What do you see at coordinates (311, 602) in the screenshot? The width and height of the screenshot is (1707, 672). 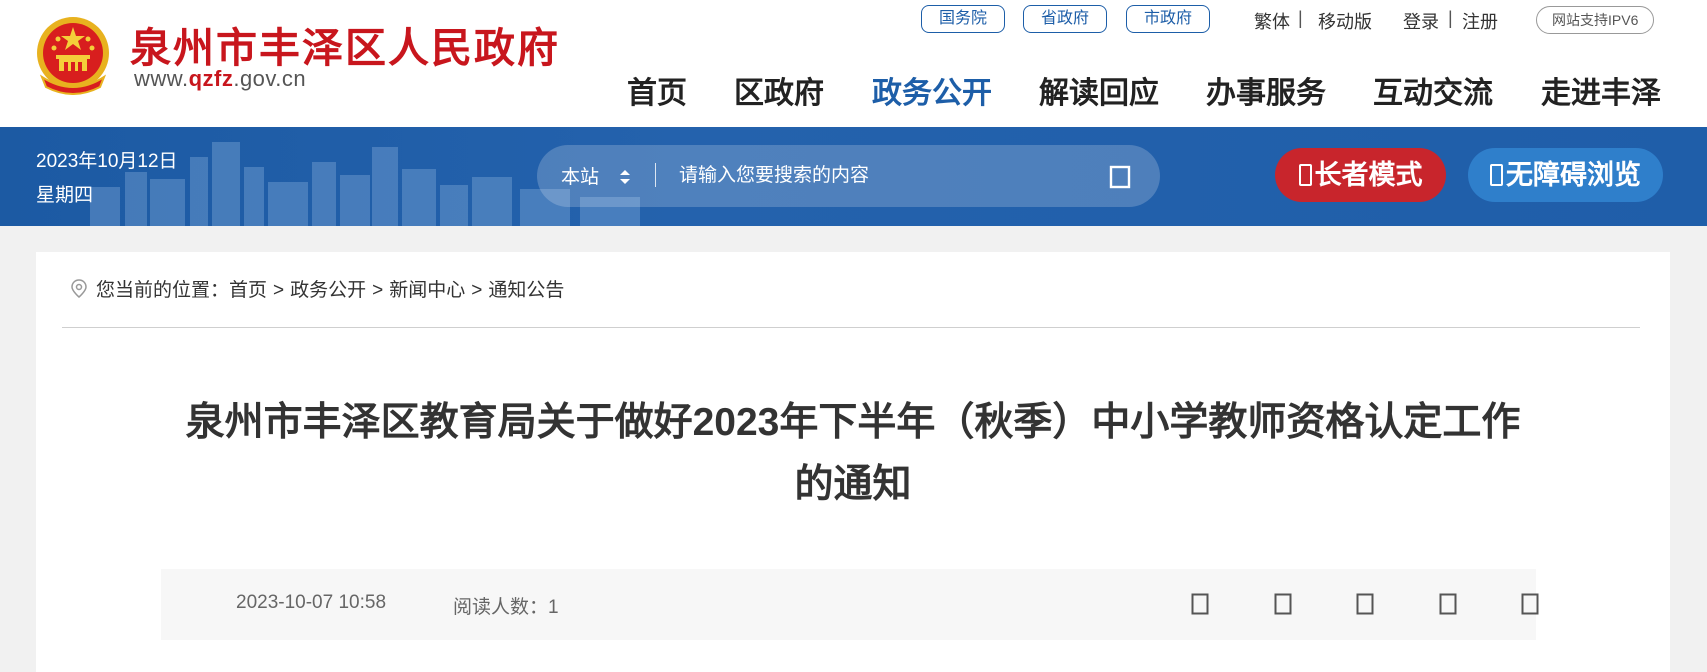 I see `publish-time: 2023-10-07 10:58` at bounding box center [311, 602].